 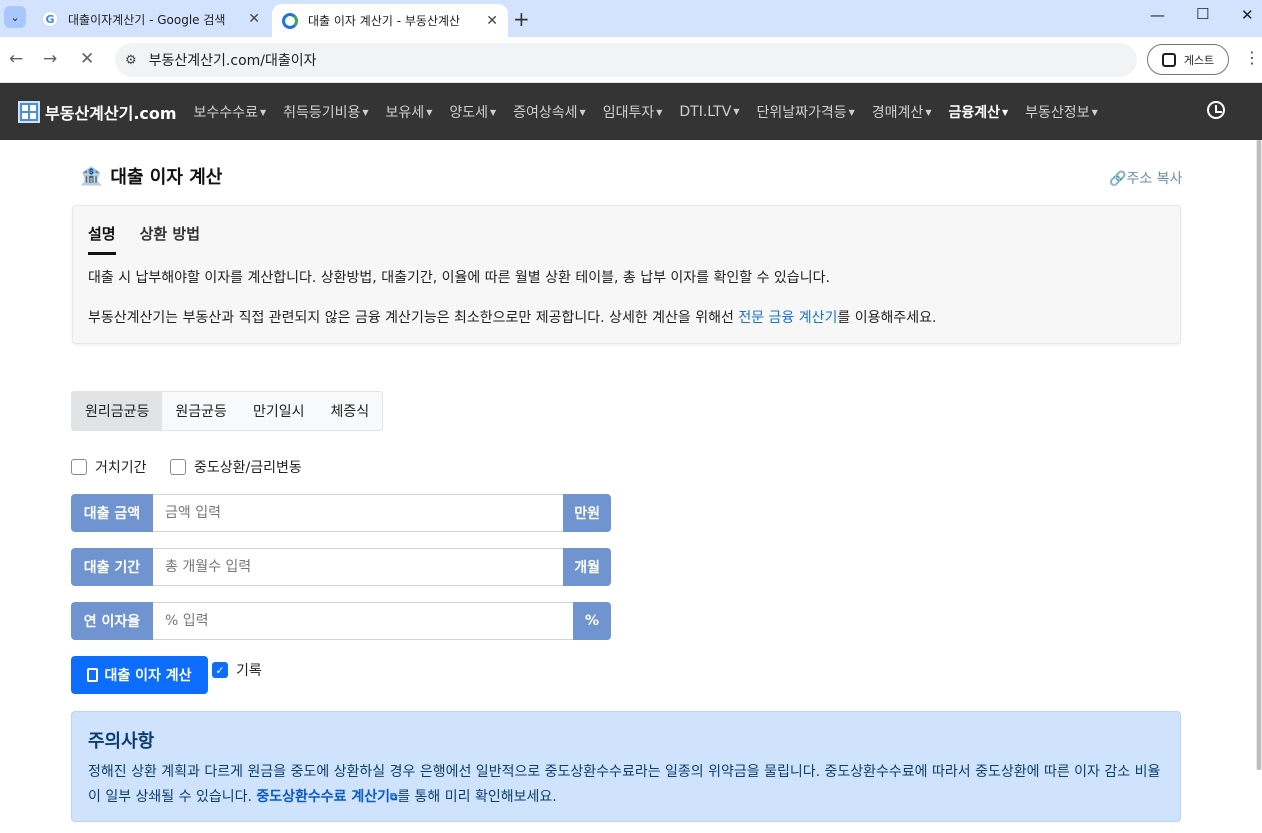 I want to click on browser-menu-icon: ⋮, so click(x=1252, y=57).